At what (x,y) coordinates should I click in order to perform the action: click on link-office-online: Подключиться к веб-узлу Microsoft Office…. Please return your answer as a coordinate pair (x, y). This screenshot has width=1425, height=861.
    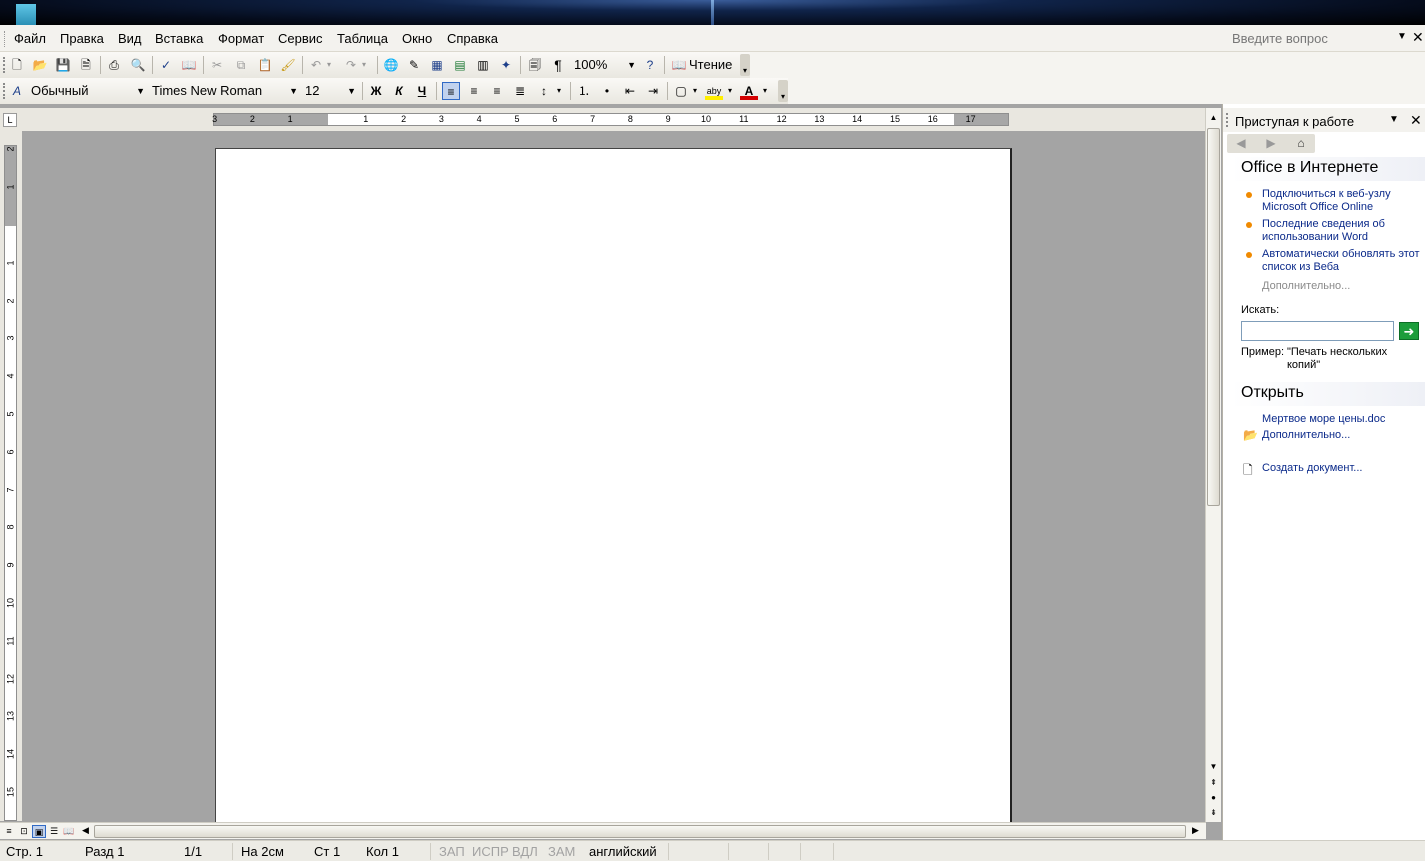
    Looking at the image, I should click on (1342, 201).